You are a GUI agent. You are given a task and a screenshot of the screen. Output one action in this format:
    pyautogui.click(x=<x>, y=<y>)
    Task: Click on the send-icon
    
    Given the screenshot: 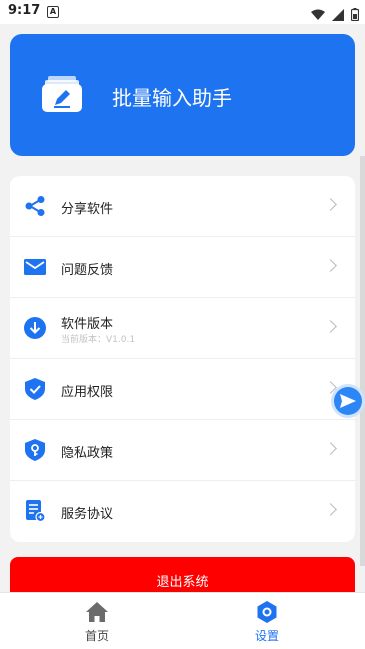 What is the action you would take?
    pyautogui.click(x=348, y=401)
    